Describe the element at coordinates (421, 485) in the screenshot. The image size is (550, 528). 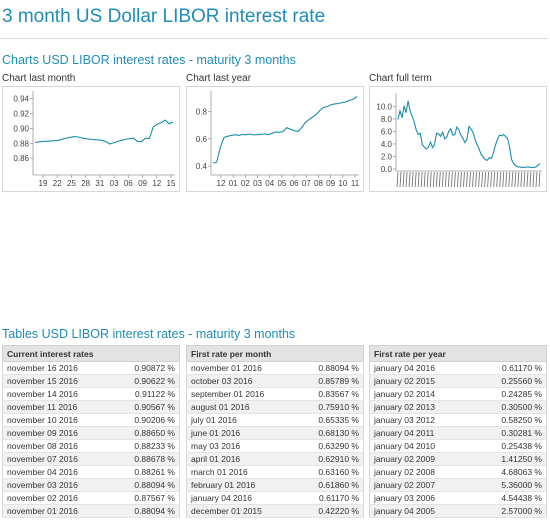
I see `date-cell: january 02 2007` at that location.